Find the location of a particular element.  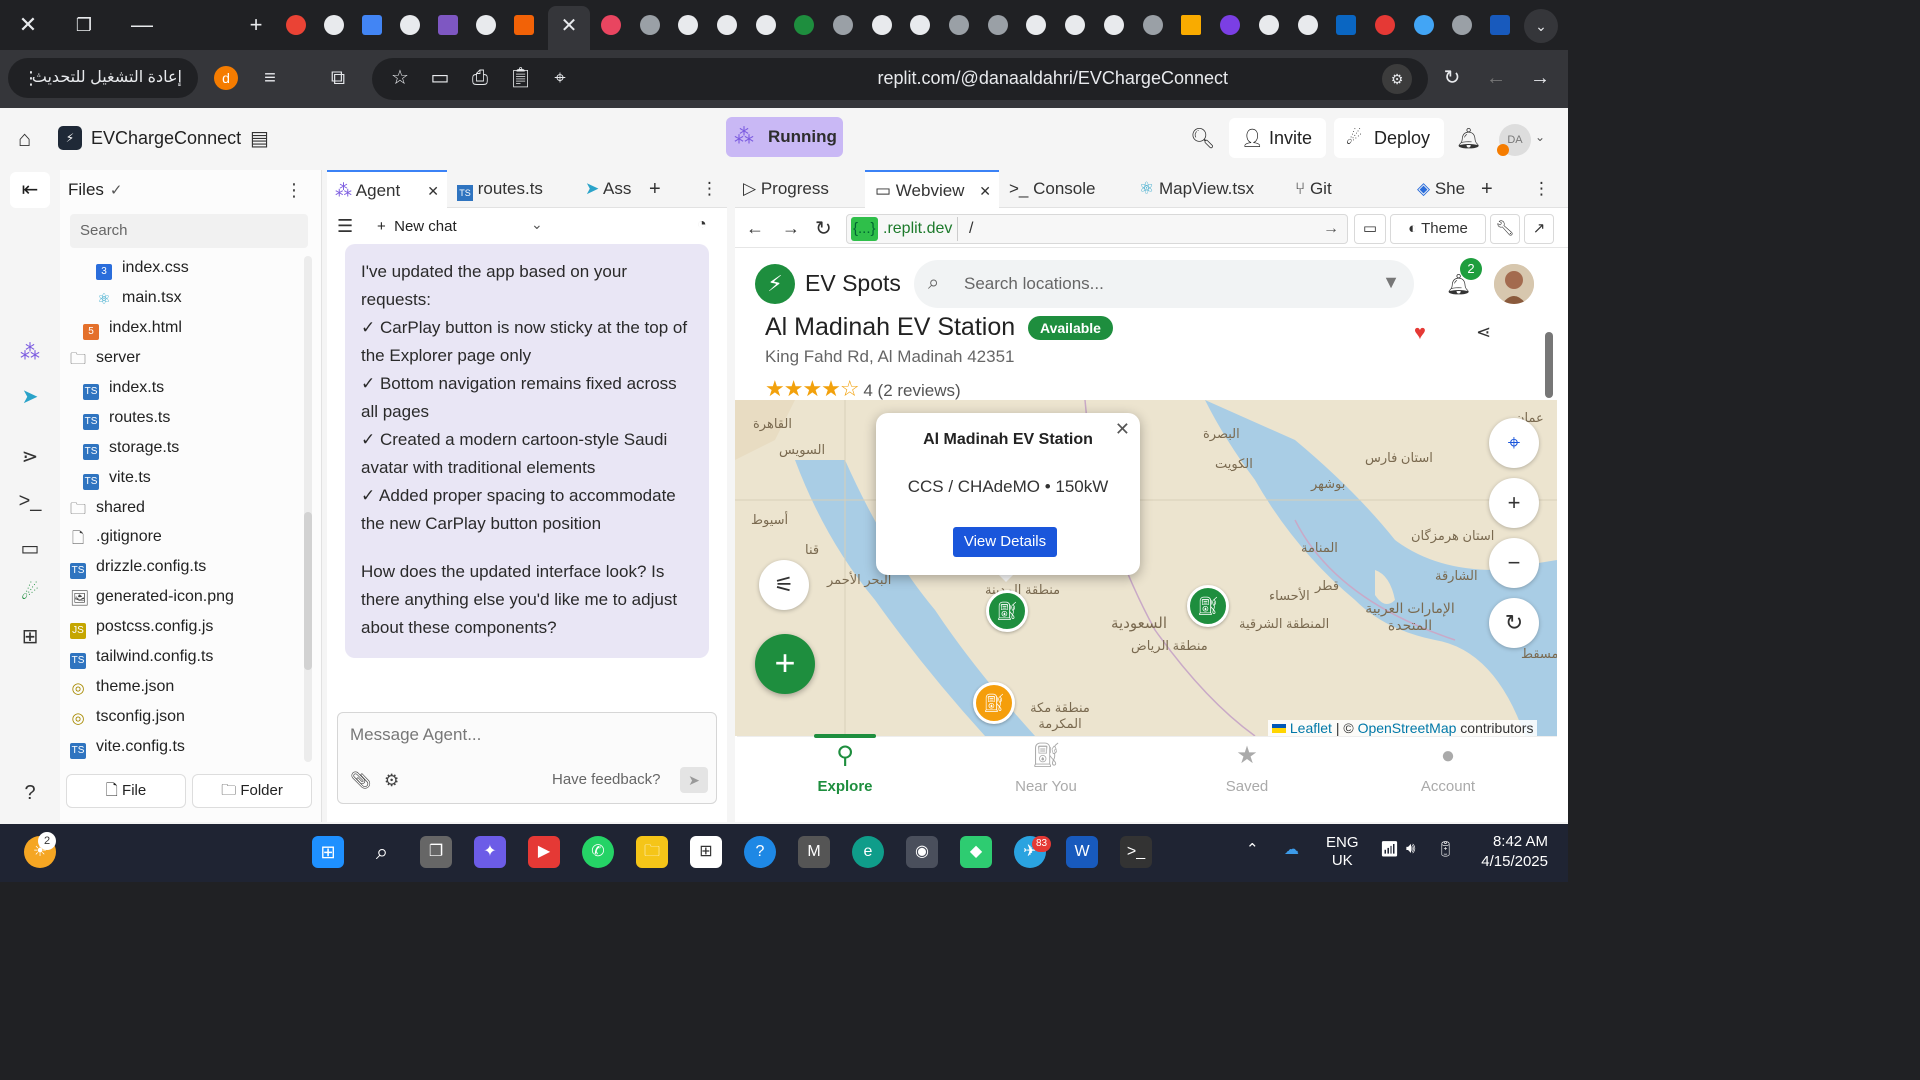

word-icon: W is located at coordinates (1082, 852).